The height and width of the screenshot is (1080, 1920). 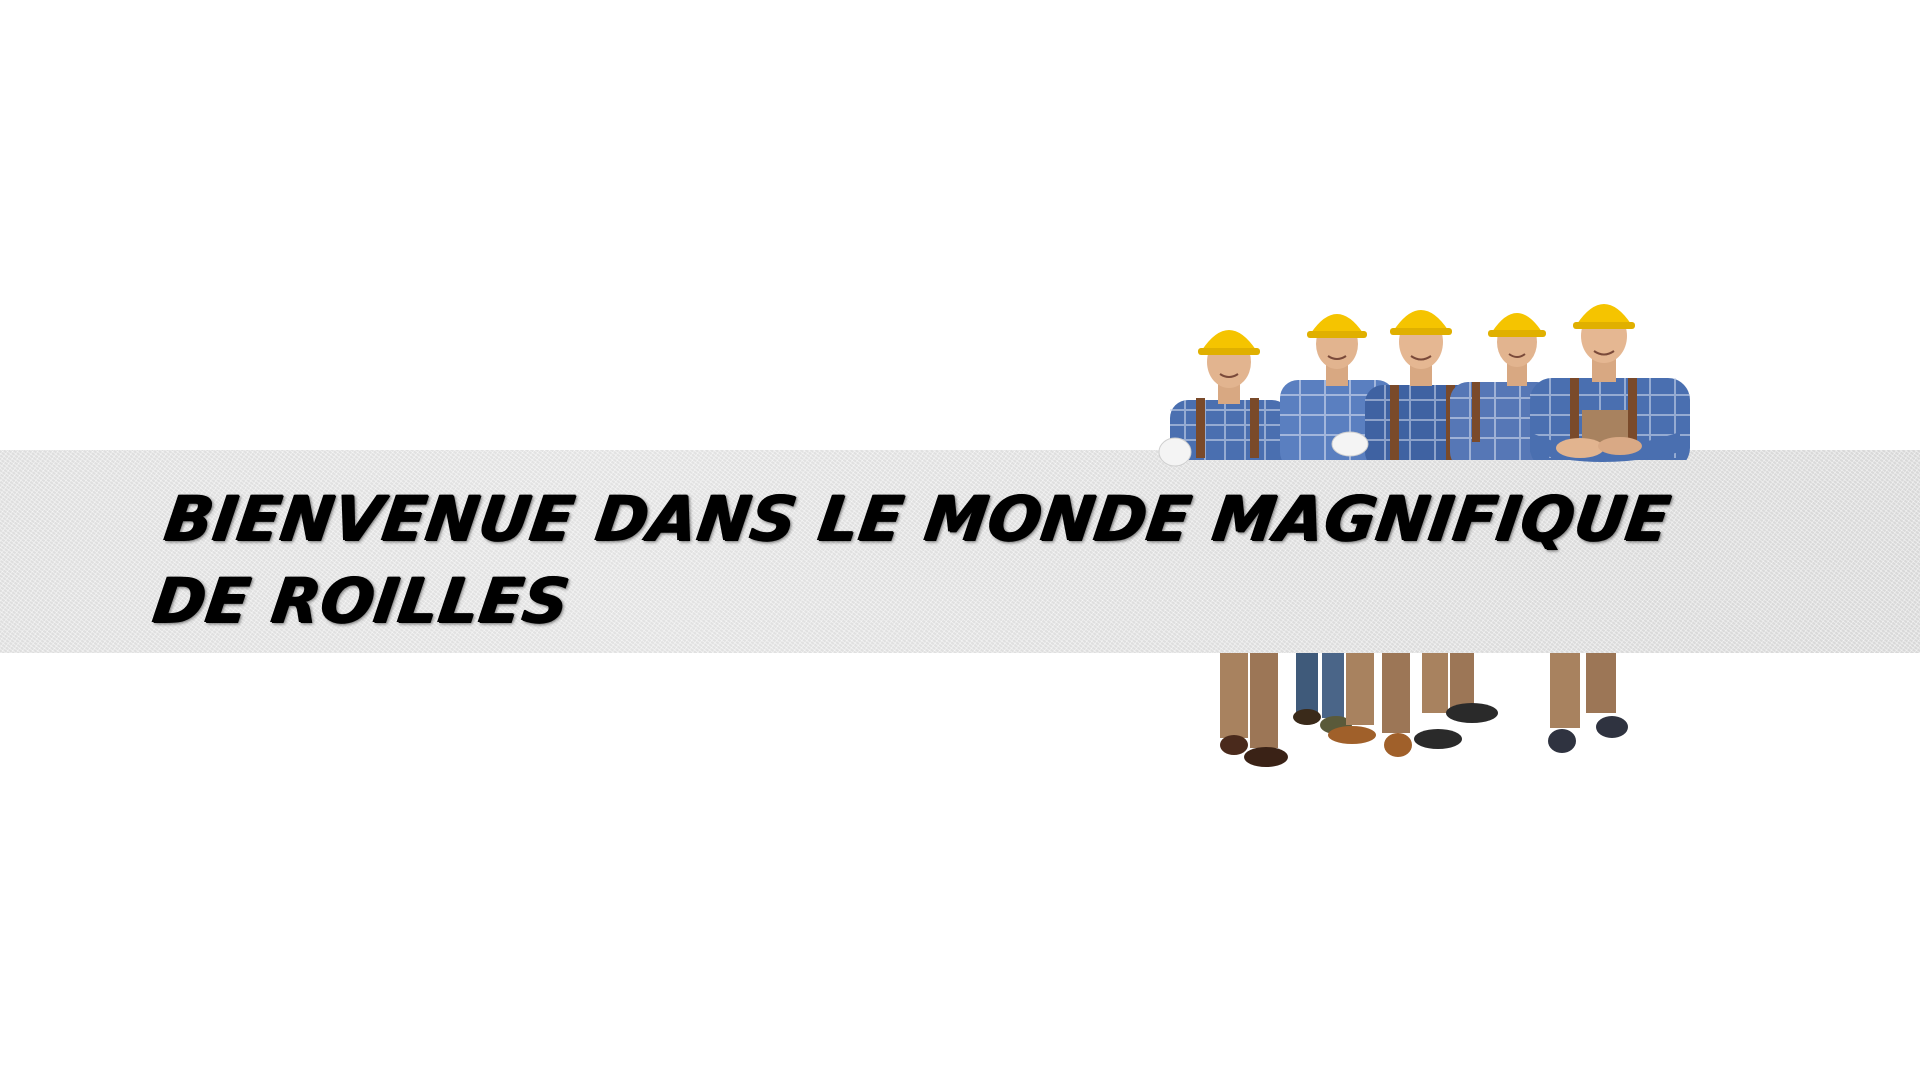 I want to click on worker-hands-icon, so click(x=1419, y=449).